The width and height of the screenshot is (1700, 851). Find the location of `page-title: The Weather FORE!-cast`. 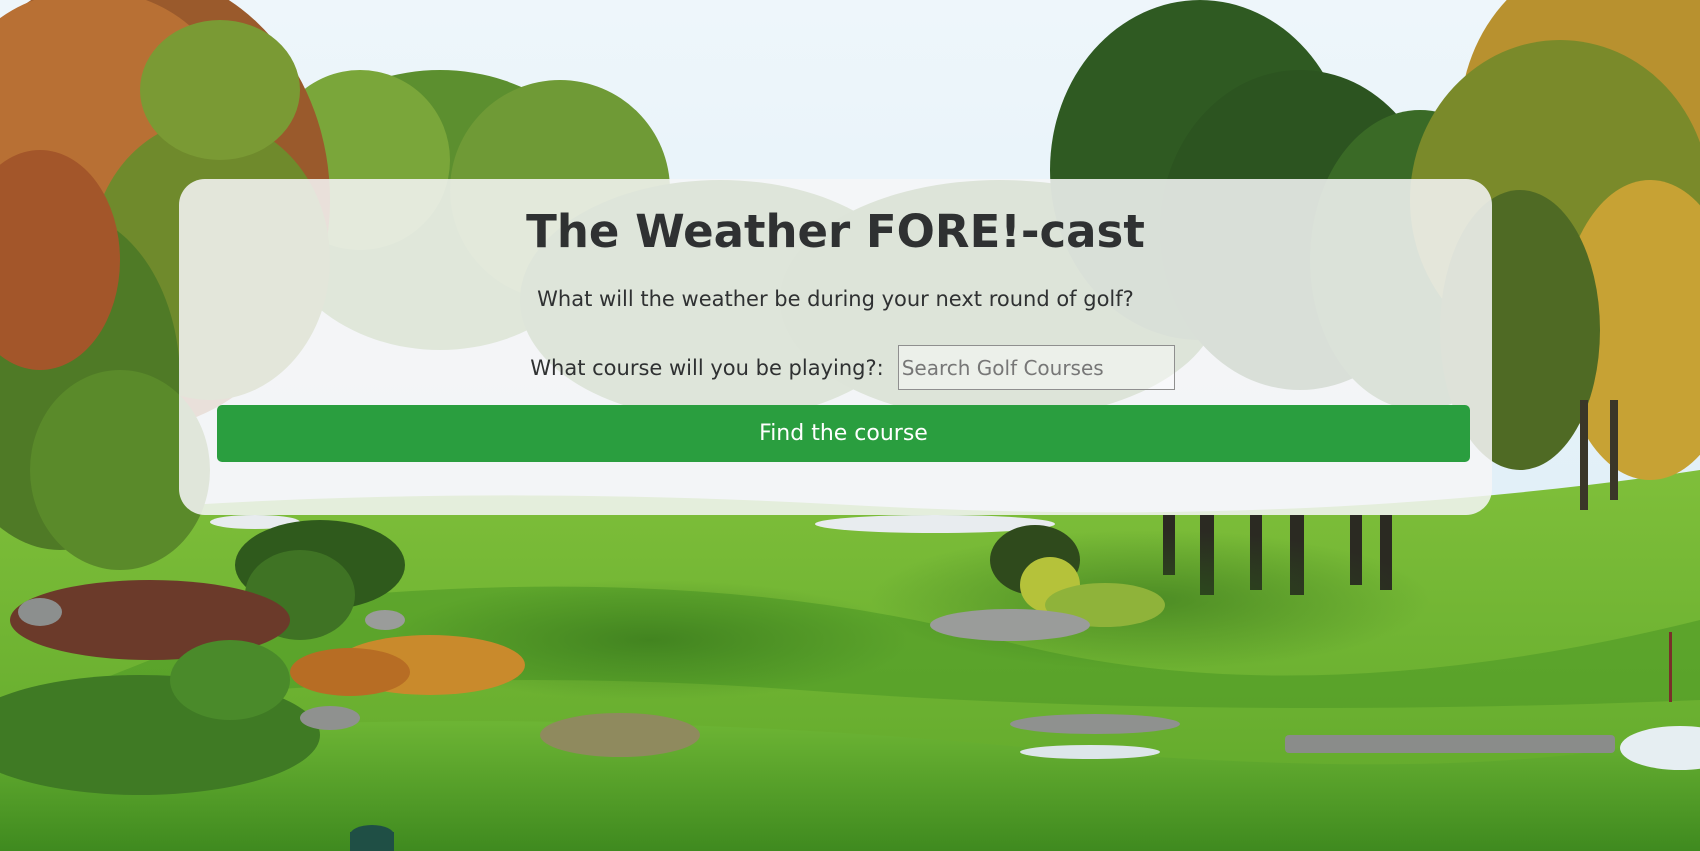

page-title: The Weather FORE!-cast is located at coordinates (835, 231).